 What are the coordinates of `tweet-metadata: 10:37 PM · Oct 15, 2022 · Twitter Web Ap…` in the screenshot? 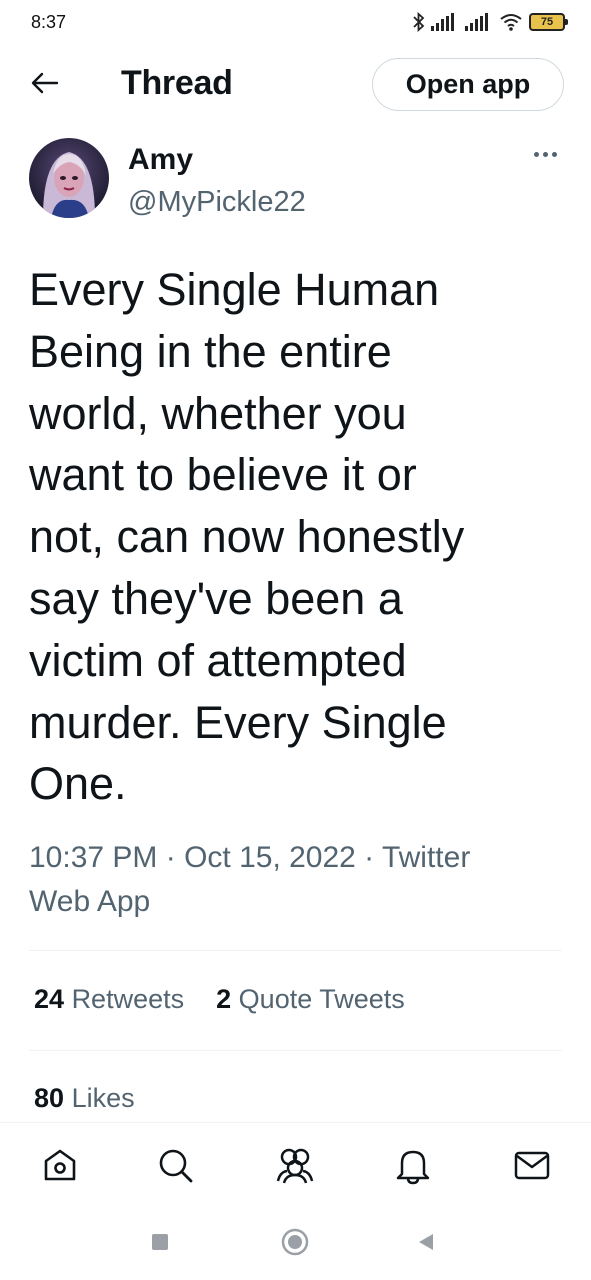 It's located at (299, 880).